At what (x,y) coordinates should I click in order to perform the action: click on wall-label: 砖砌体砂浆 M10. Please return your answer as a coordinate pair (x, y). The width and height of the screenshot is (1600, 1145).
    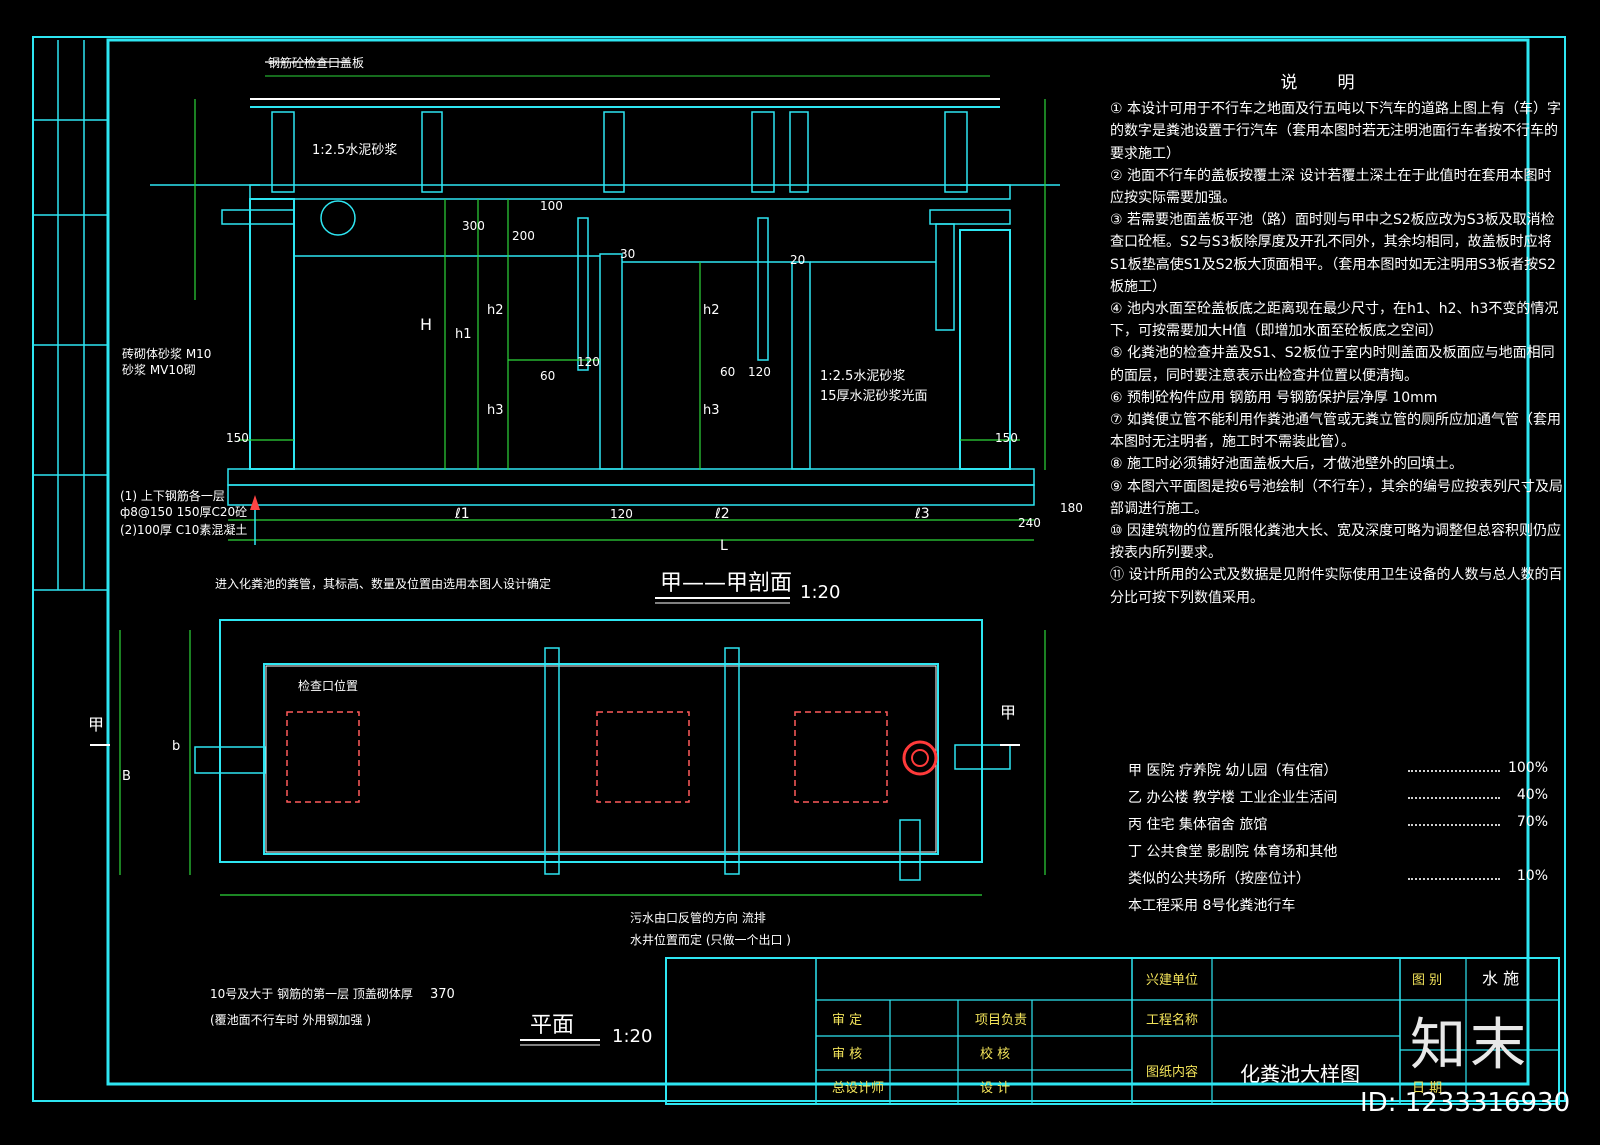
    Looking at the image, I should click on (166, 353).